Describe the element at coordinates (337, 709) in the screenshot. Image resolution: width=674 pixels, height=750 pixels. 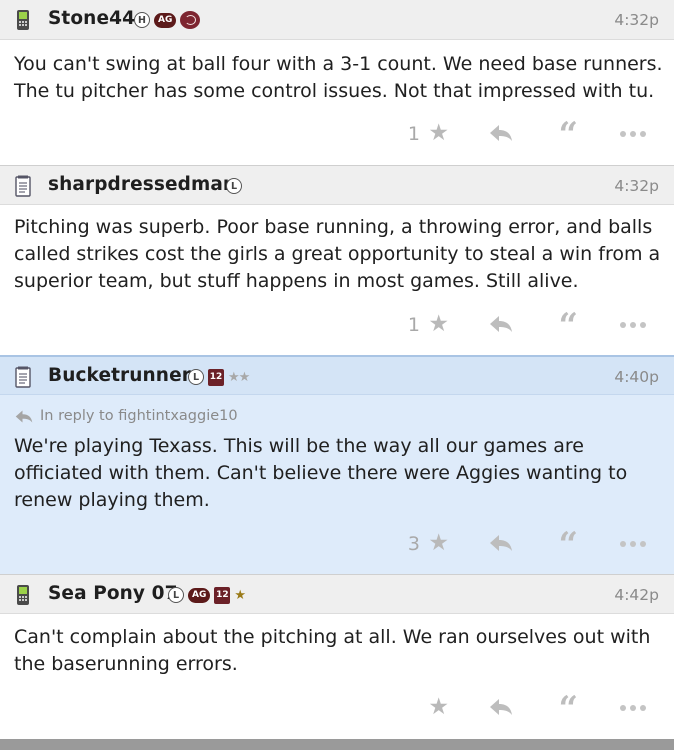
I see `post-actions: ★ “` at that location.